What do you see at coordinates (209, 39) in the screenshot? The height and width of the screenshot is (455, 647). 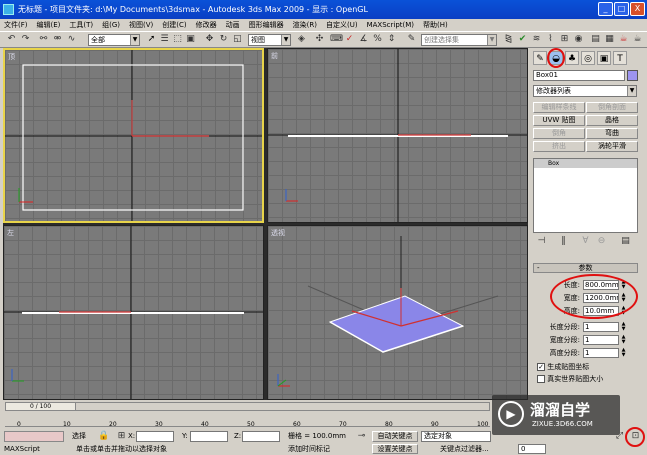 I see `move-icon: ✥` at bounding box center [209, 39].